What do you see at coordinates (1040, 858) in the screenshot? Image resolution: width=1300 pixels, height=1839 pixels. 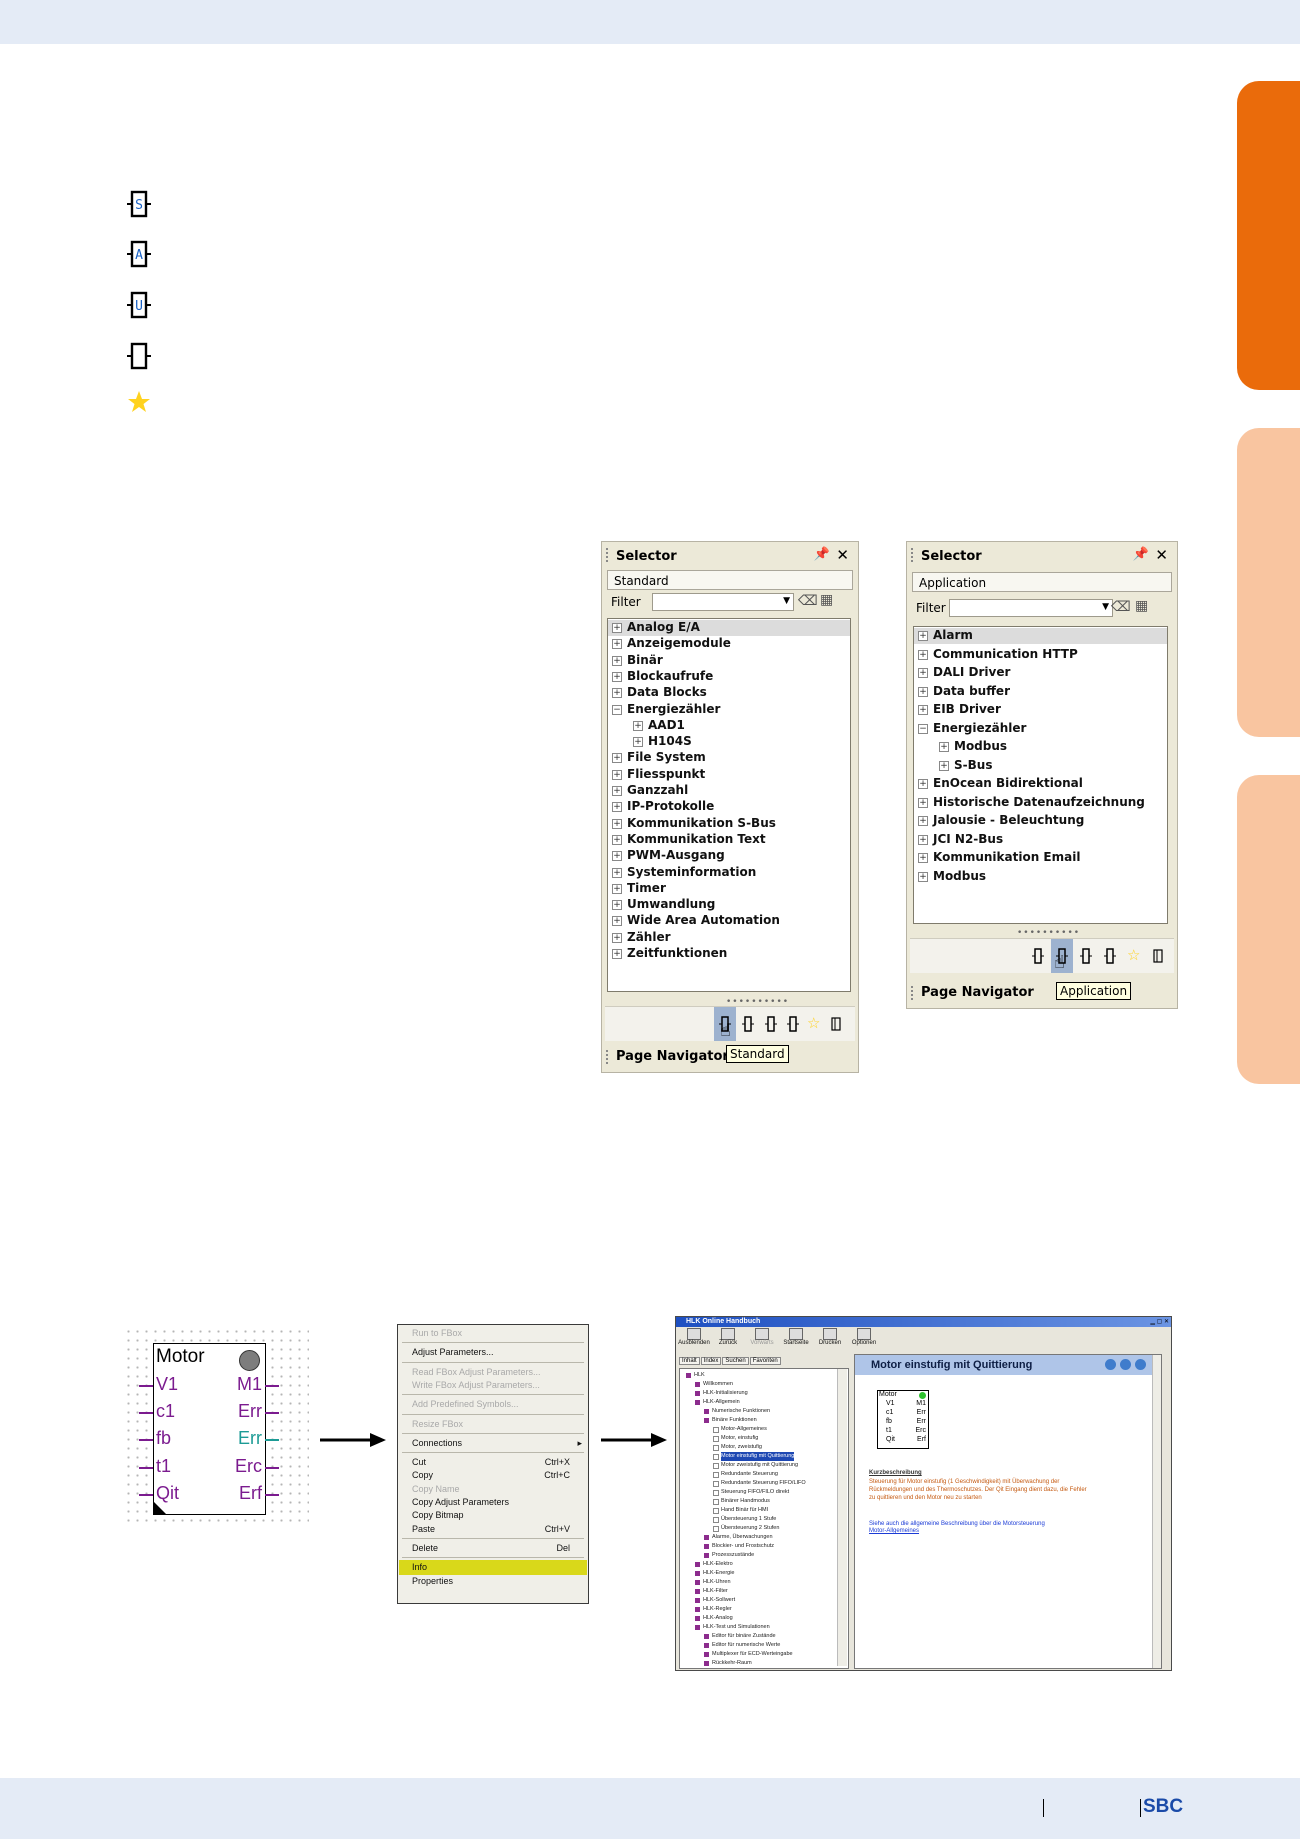 I see `tree-item: + Kommunikation Email` at bounding box center [1040, 858].